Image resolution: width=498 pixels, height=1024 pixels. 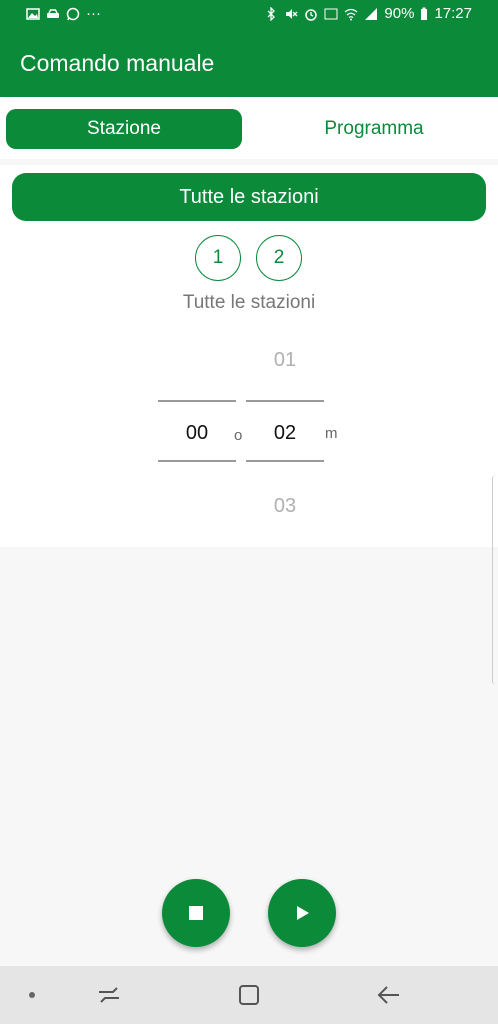 I want to click on minutes-previous: 01, so click(x=285, y=360).